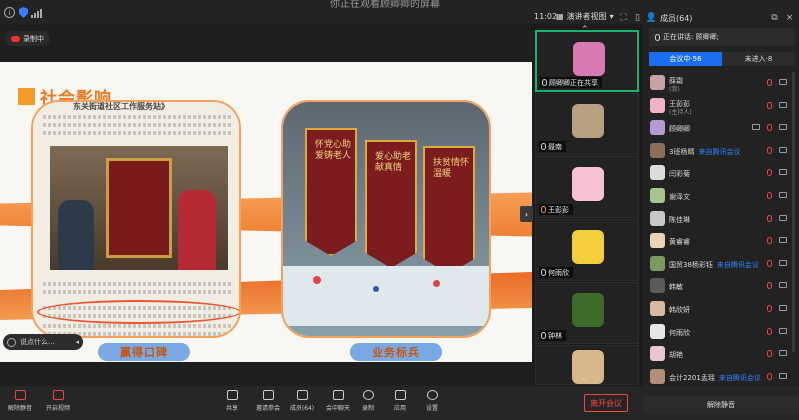  I want to click on video-tile-5: 钟林, so click(587, 313).